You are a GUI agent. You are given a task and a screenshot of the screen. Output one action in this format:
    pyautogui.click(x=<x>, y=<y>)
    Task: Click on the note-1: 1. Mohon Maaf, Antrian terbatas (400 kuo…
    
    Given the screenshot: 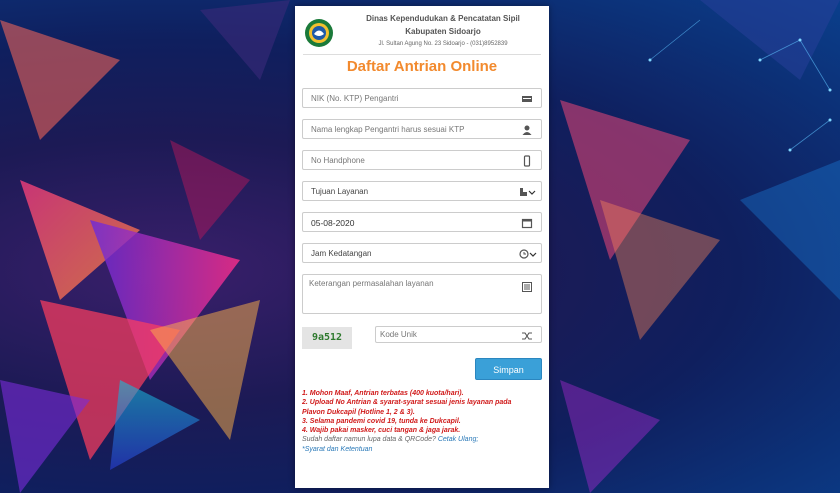 What is the action you would take?
    pyautogui.click(x=383, y=393)
    